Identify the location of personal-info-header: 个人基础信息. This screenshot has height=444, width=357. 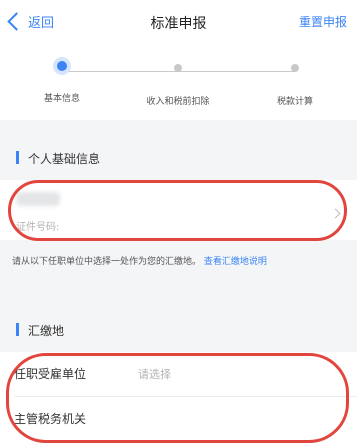
(178, 158).